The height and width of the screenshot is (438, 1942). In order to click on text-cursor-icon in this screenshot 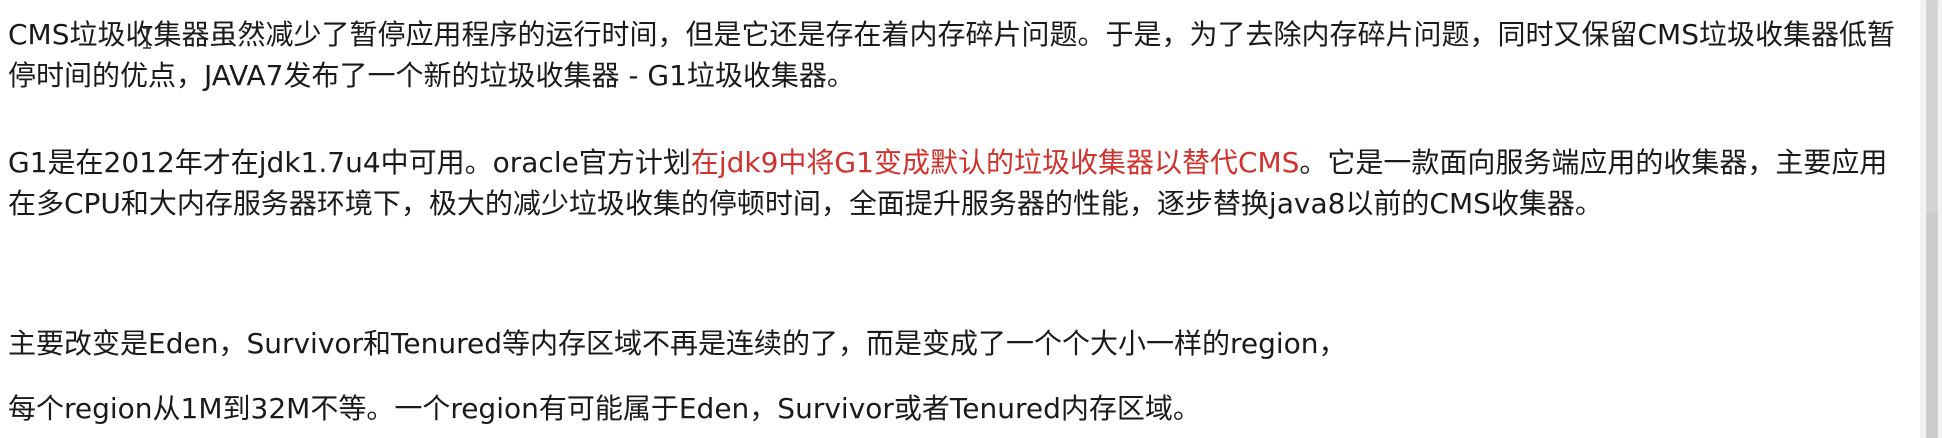, I will do `click(147, 38)`.